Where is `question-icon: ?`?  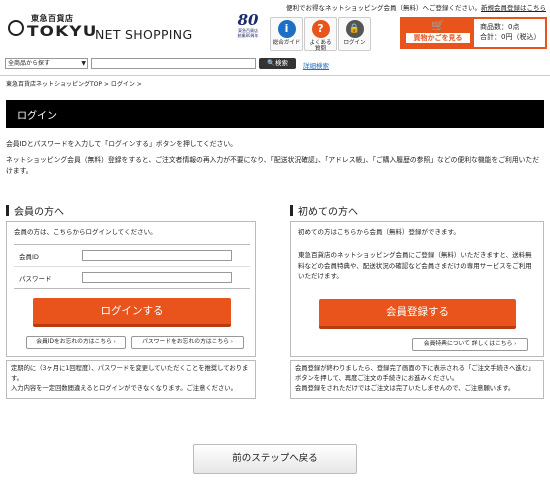
question-icon: ? is located at coordinates (320, 29).